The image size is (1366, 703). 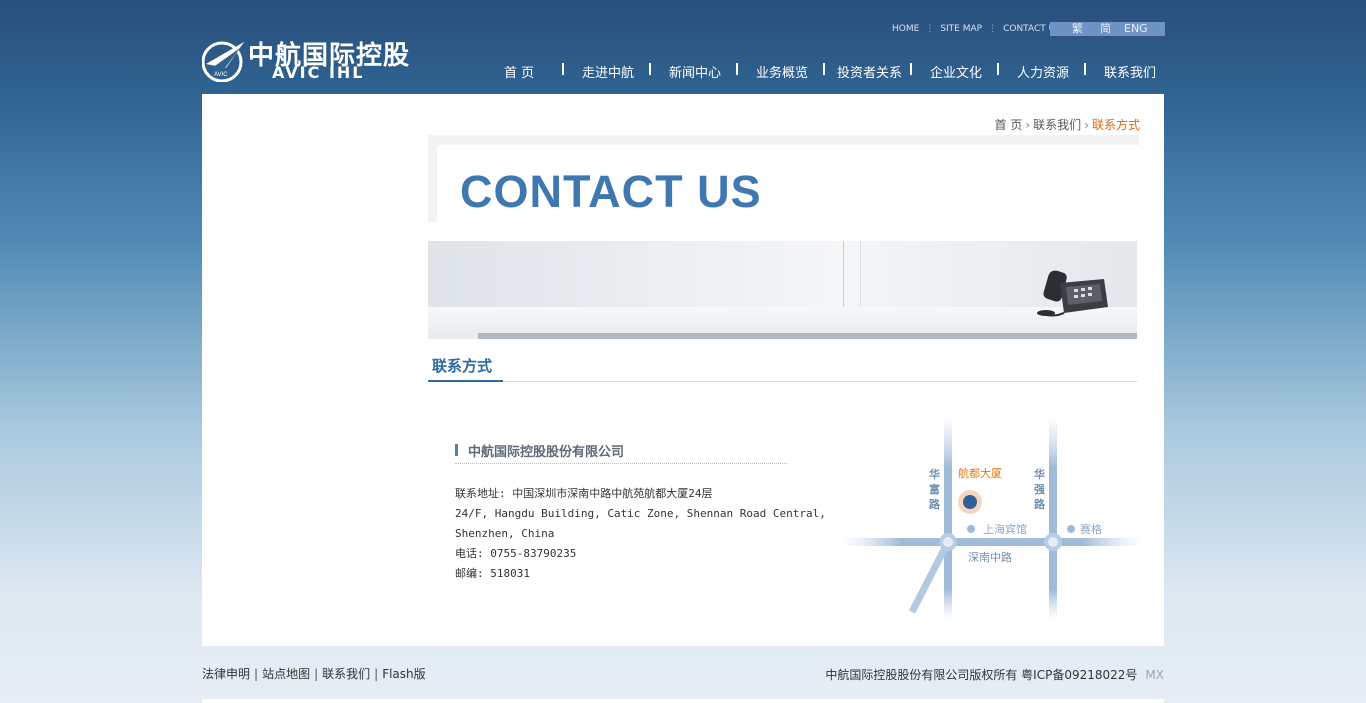 What do you see at coordinates (992, 542) in the screenshot?
I see `map-main-road` at bounding box center [992, 542].